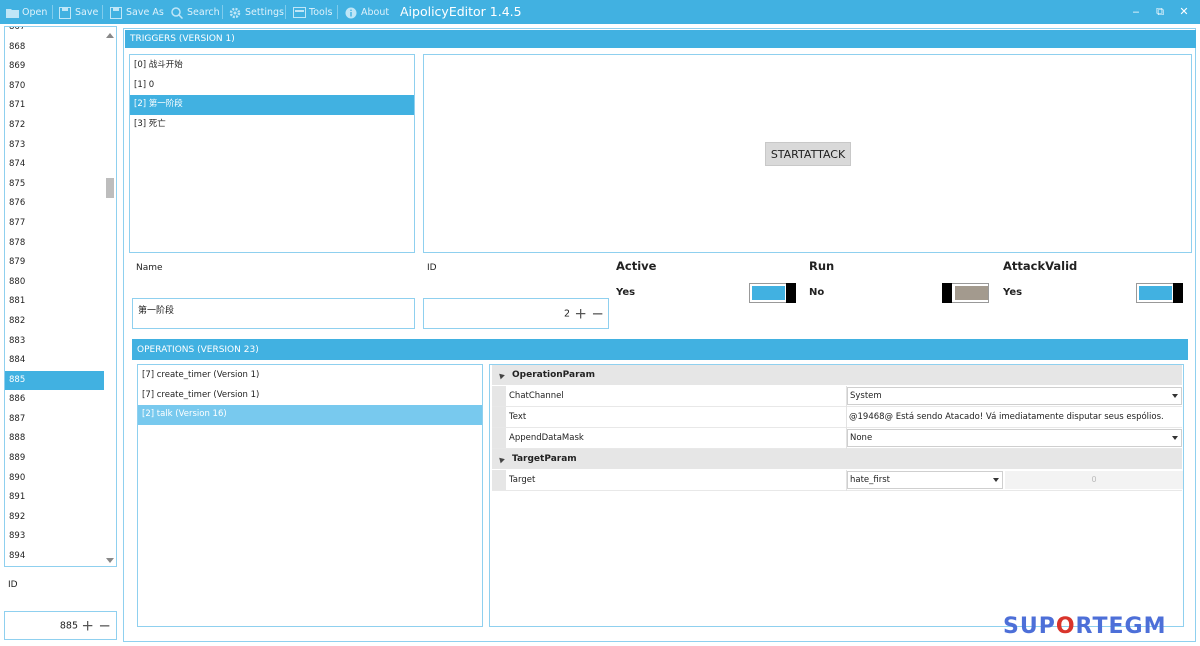 The image size is (1200, 646). I want to click on list-item: 881, so click(60, 302).